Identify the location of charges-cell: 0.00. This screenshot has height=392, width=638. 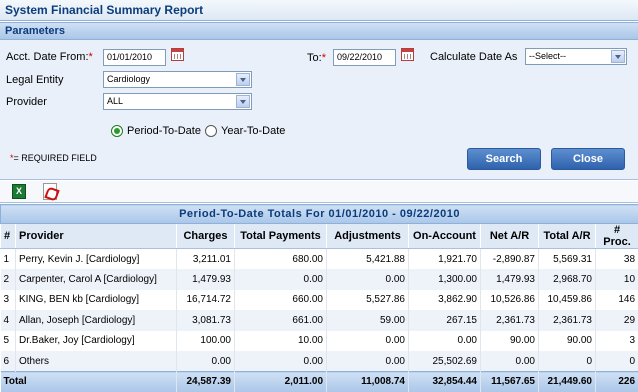
(206, 361).